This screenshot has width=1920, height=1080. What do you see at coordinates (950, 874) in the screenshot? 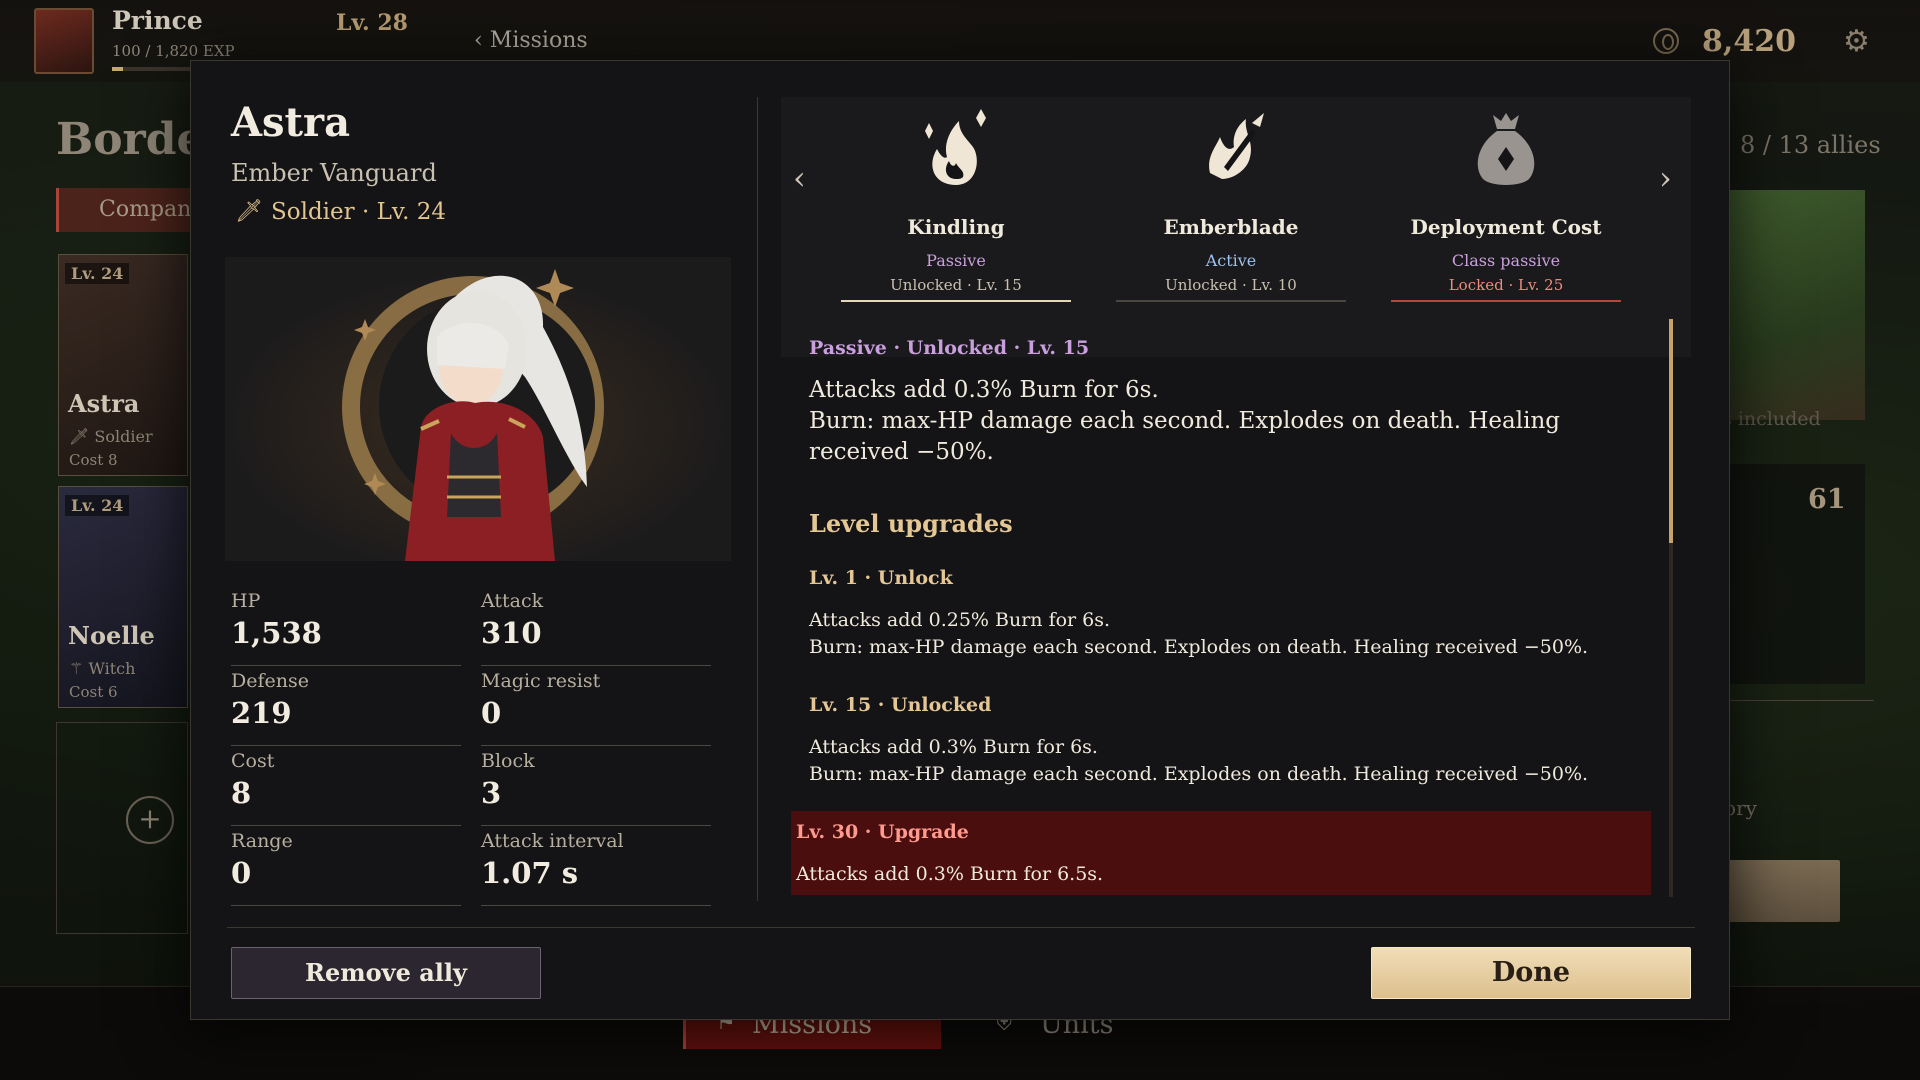
I see `level-upgrade-line: Attacks add 0.3% Burn for 6.5s.` at bounding box center [950, 874].